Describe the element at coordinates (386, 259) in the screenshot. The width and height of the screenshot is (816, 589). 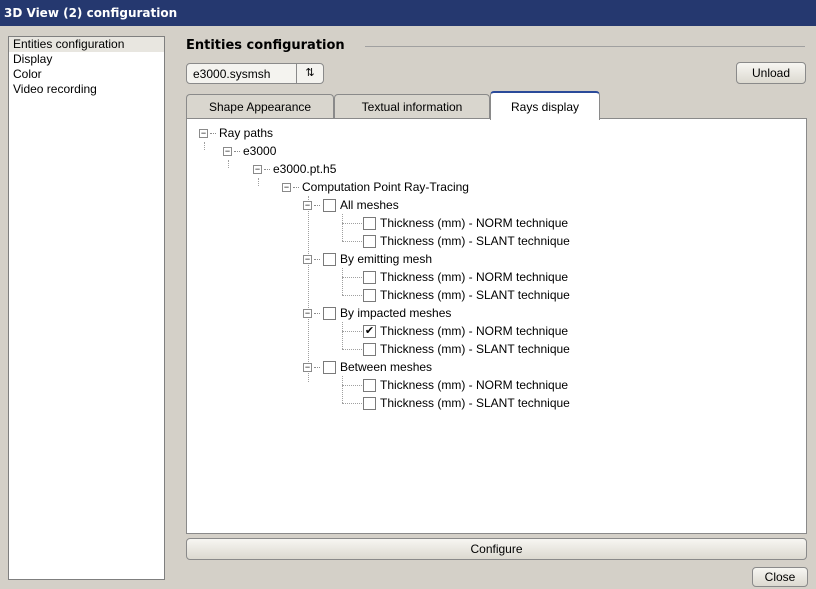
I see `tree-node-label: By emitting mesh` at that location.